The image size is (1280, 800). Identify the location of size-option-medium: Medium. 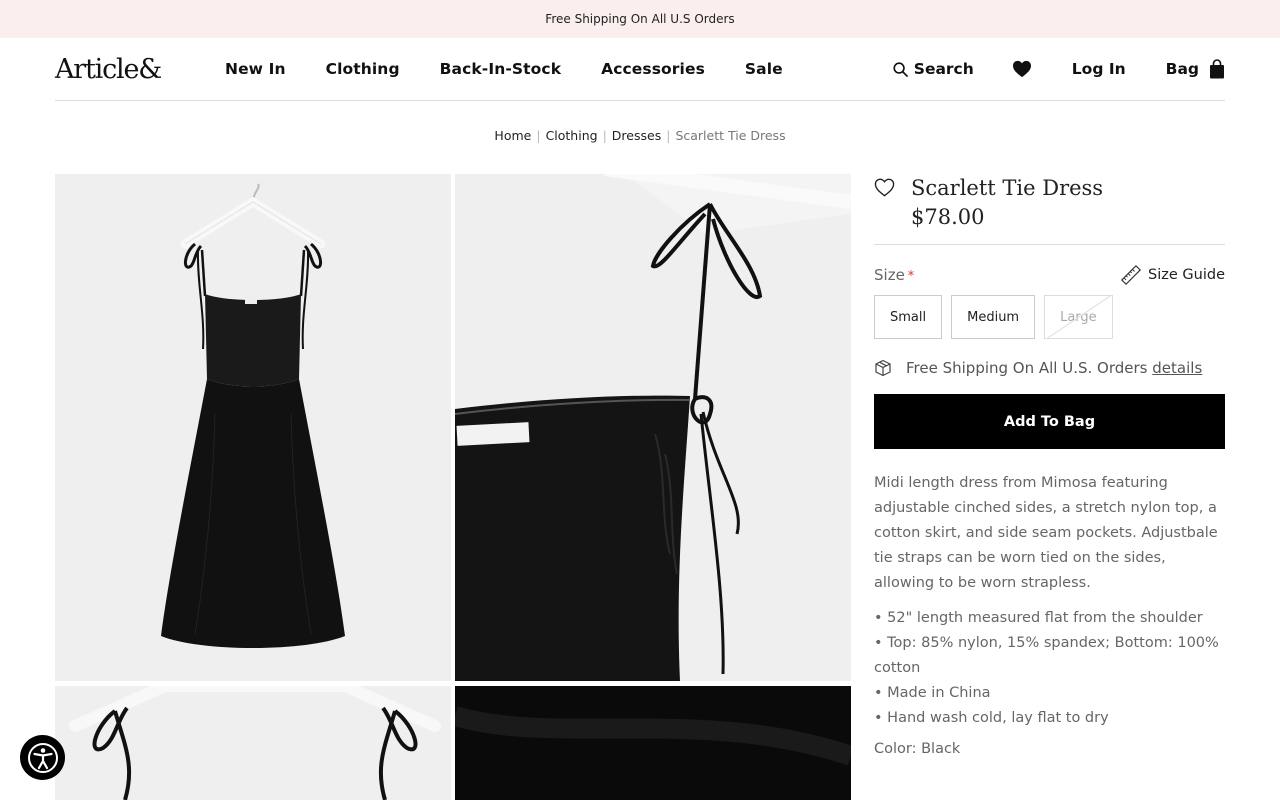
(993, 317).